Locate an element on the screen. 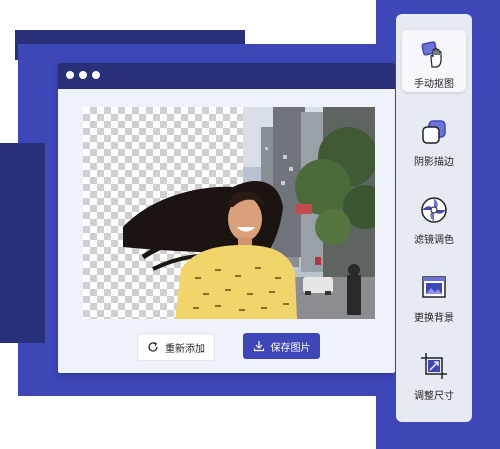 The width and height of the screenshot is (500, 449). tool-filter-color: 滤镜调色 is located at coordinates (434, 217).